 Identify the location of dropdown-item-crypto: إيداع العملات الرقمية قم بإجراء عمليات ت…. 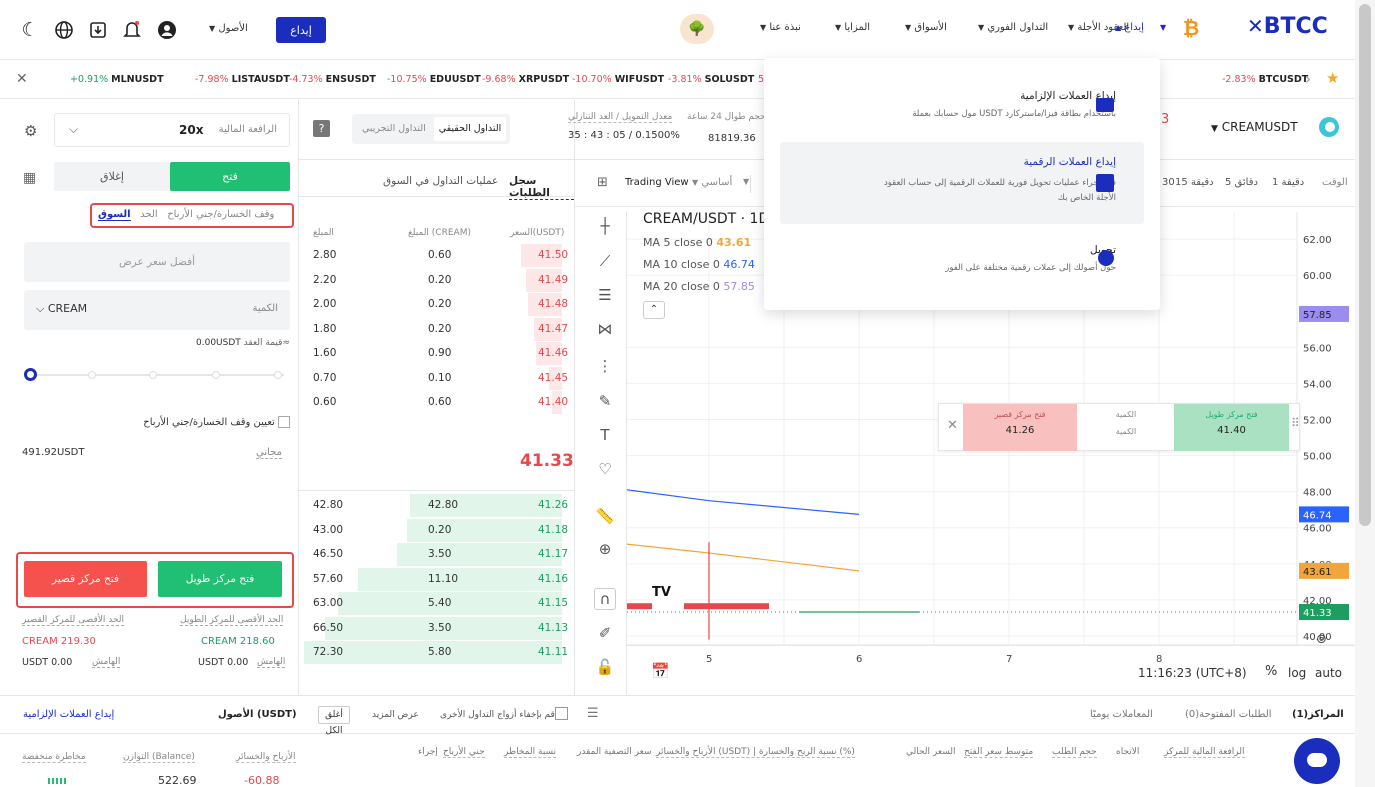
(962, 183).